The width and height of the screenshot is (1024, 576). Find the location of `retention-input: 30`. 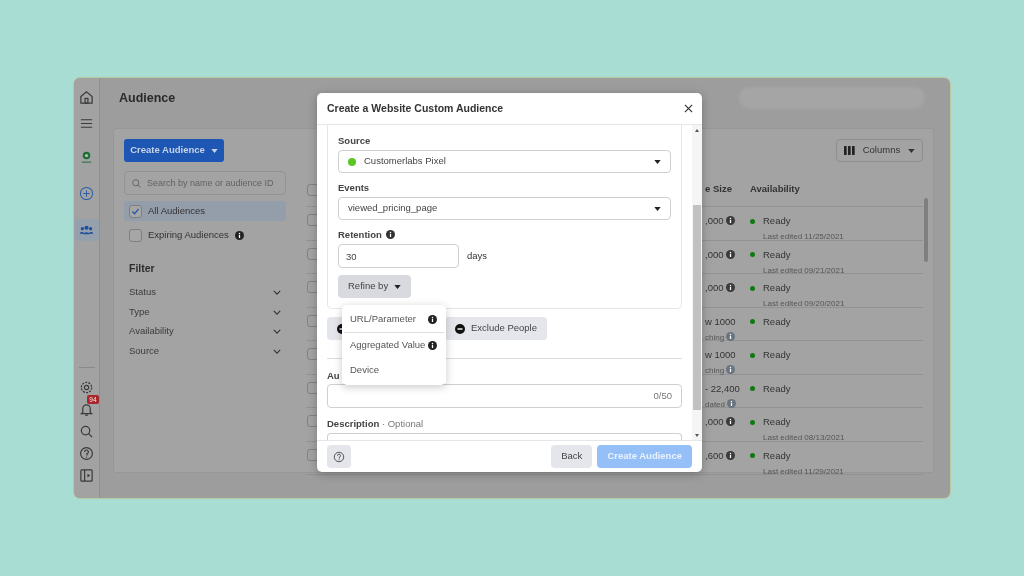

retention-input: 30 is located at coordinates (398, 256).